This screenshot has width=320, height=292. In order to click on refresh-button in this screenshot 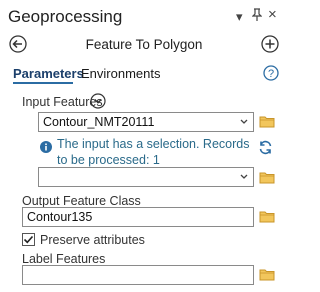, I will do `click(265, 147)`.